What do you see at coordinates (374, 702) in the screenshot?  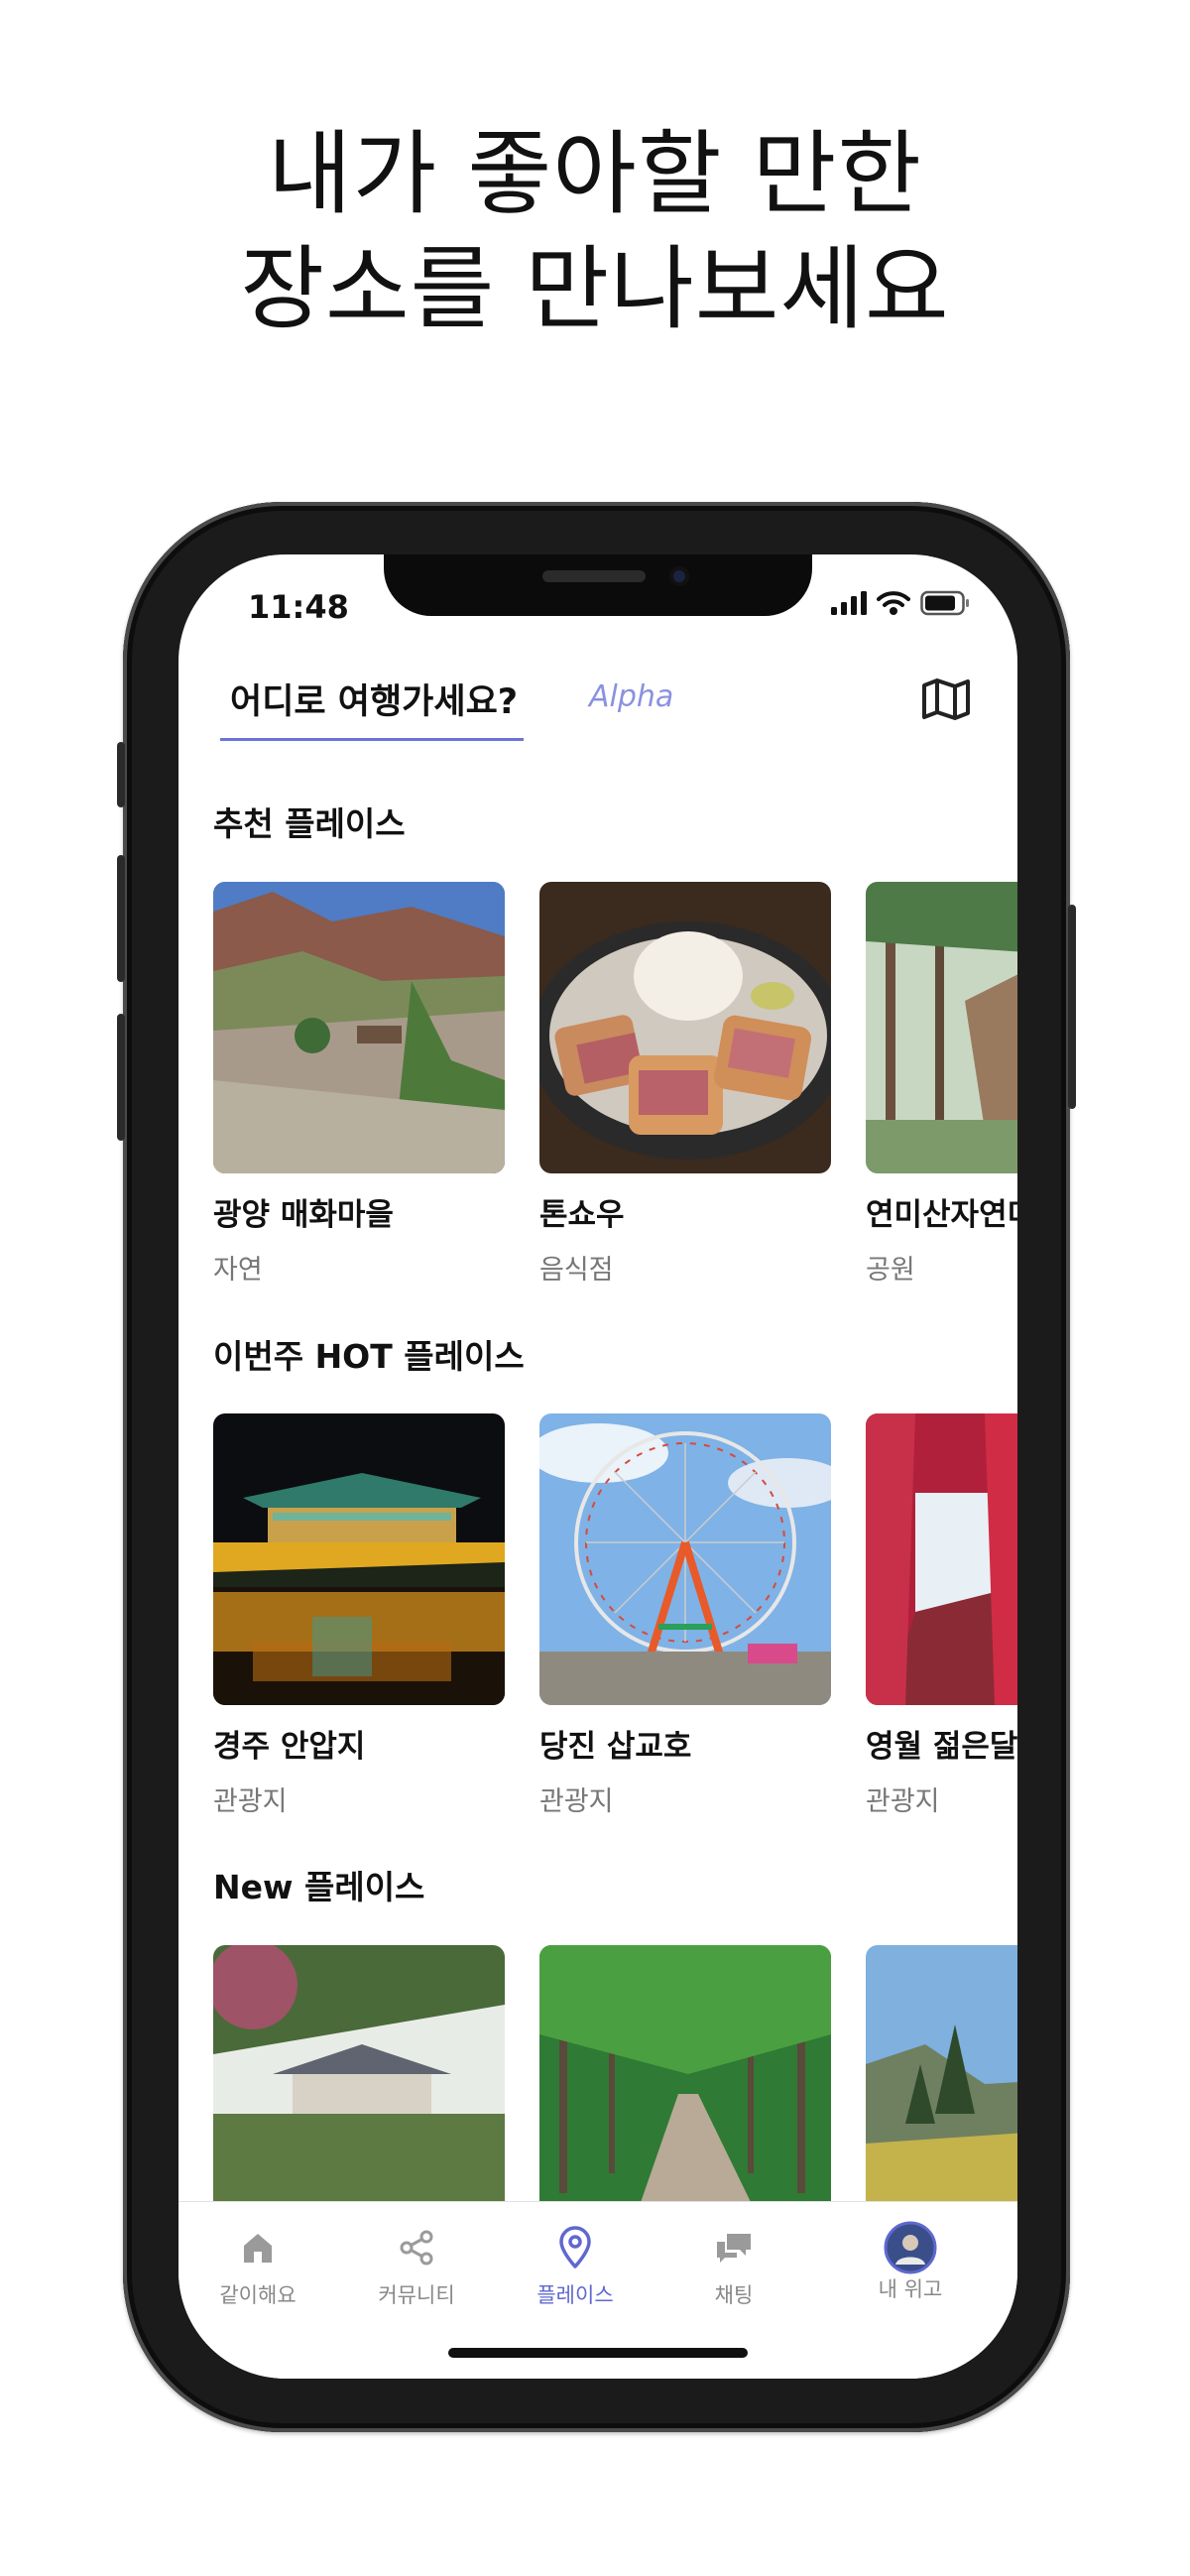 I see `search-title: 어디로 여행가세요?` at bounding box center [374, 702].